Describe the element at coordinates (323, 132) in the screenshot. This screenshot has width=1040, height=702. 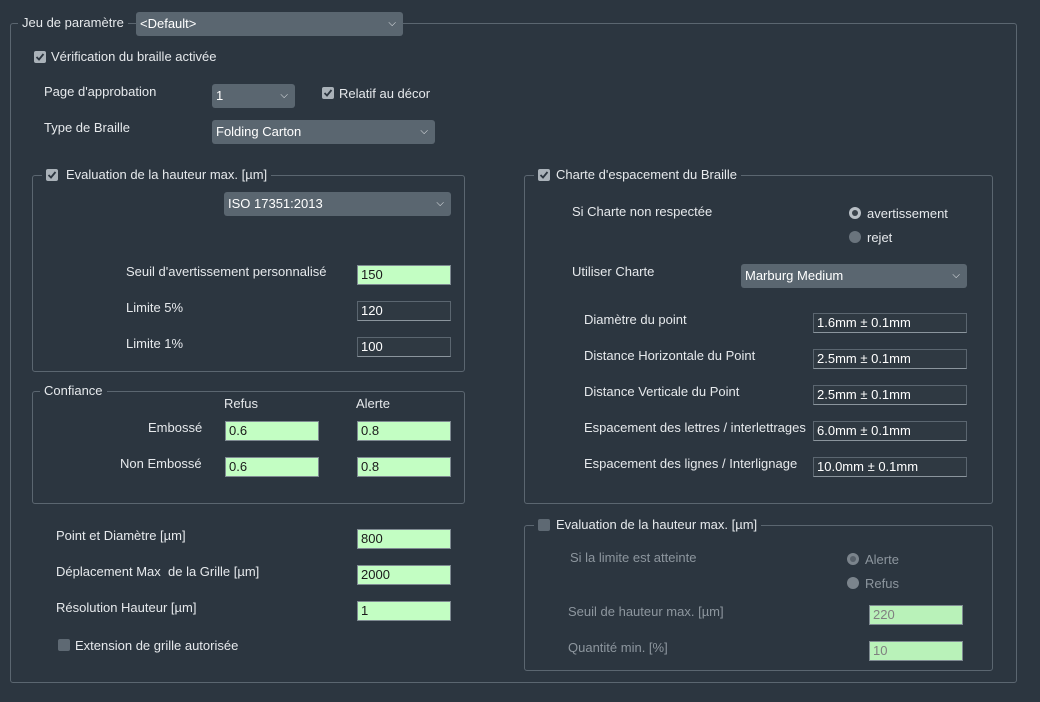
I see `braille-type-select: Folding Carton ⌵` at that location.